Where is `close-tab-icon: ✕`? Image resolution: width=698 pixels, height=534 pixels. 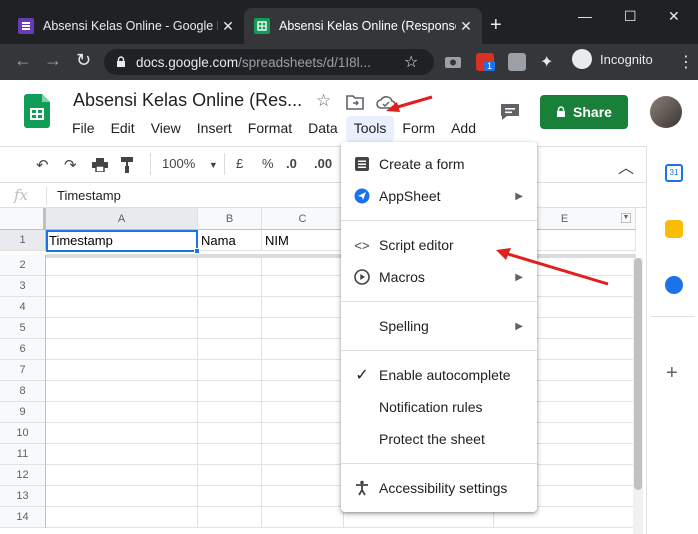 close-tab-icon: ✕ is located at coordinates (228, 26).